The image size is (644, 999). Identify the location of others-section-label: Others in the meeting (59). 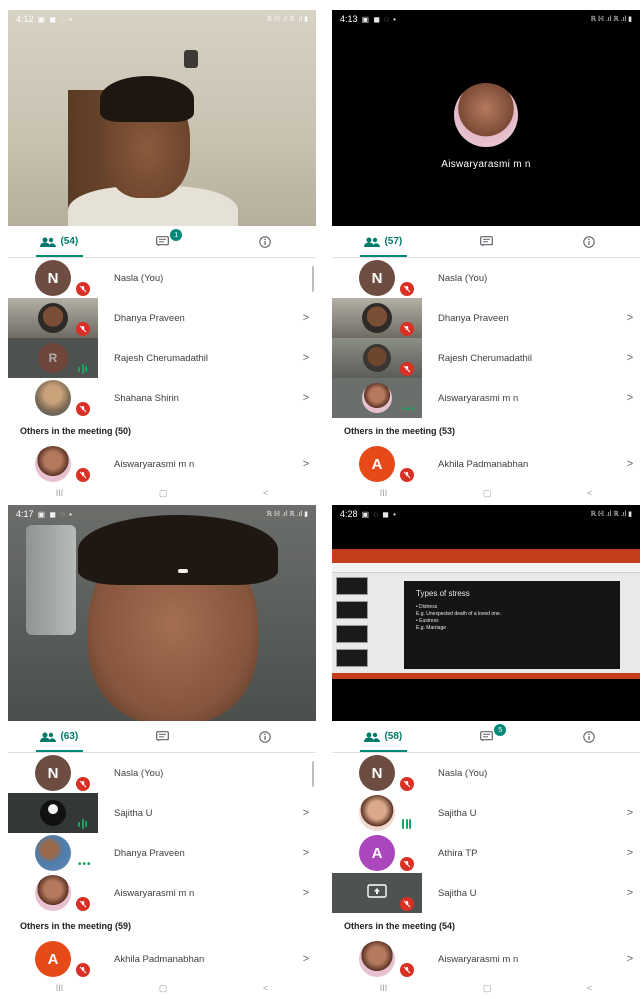
(76, 926).